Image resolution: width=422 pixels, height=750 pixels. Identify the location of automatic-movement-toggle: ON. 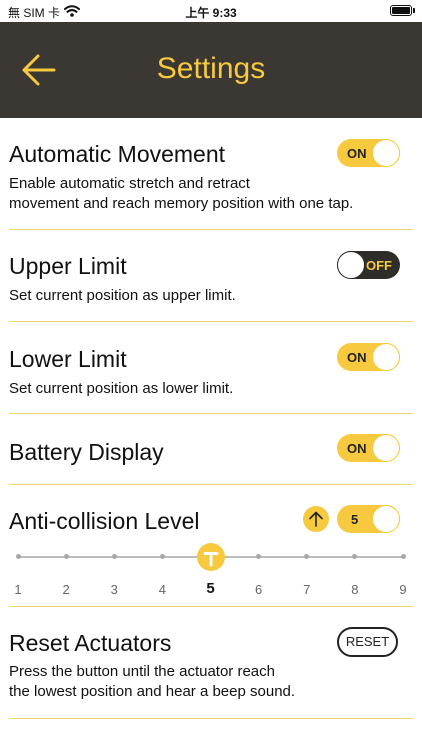
(368, 153).